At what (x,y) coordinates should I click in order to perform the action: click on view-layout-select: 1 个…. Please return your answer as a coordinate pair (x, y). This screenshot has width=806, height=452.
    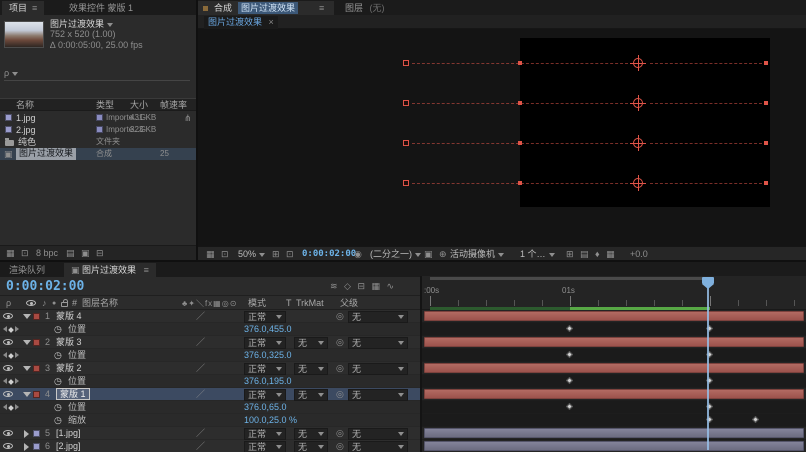
    Looking at the image, I should click on (537, 254).